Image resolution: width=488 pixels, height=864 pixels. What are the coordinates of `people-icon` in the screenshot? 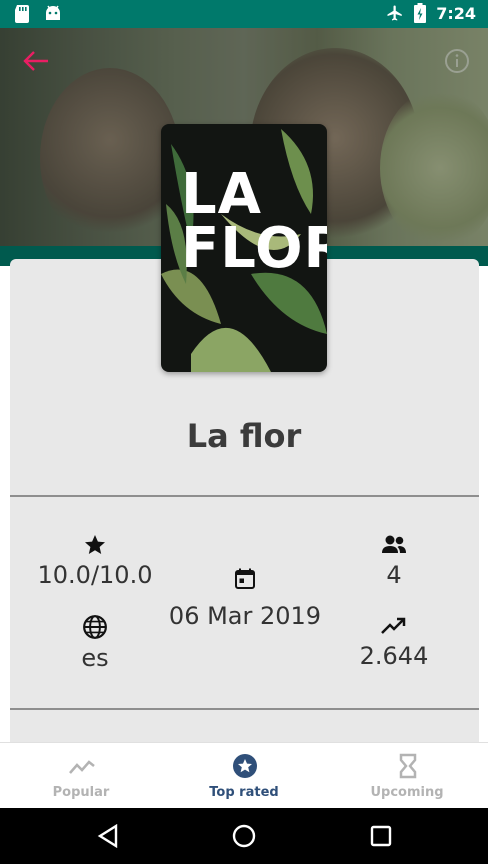 It's located at (394, 544).